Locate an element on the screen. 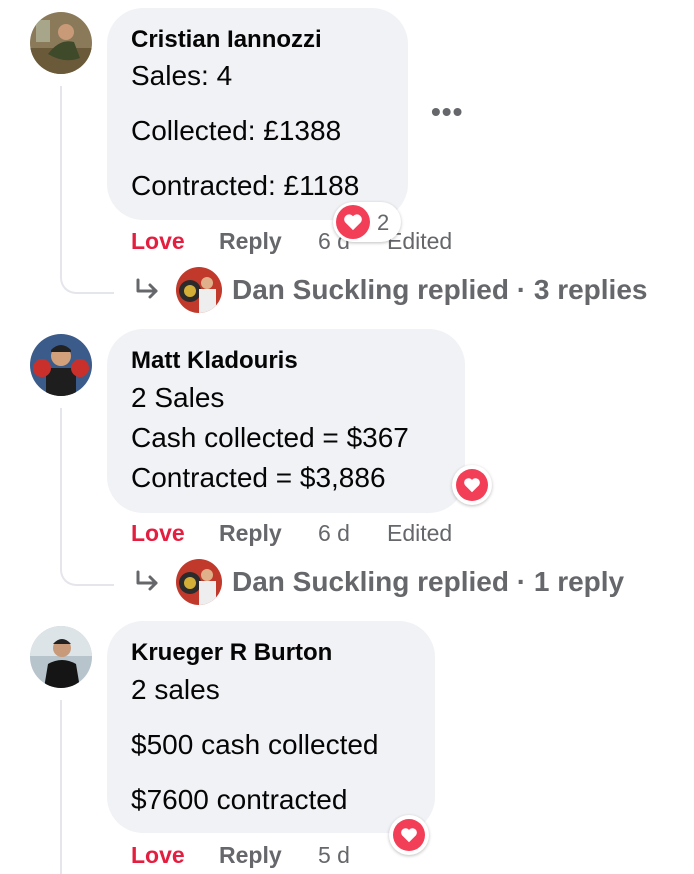 This screenshot has height=874, width=694. more-options-icon: ••• is located at coordinates (447, 112).